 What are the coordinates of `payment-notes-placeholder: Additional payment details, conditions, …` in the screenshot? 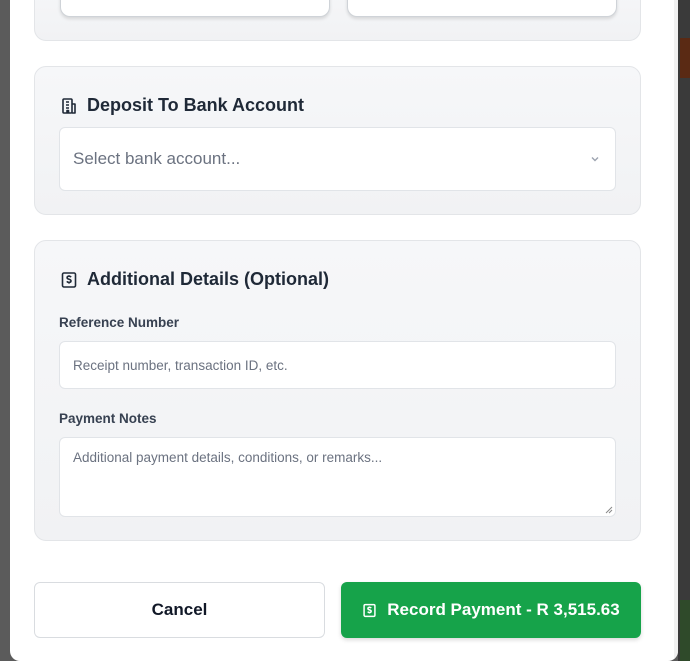 It's located at (228, 457).